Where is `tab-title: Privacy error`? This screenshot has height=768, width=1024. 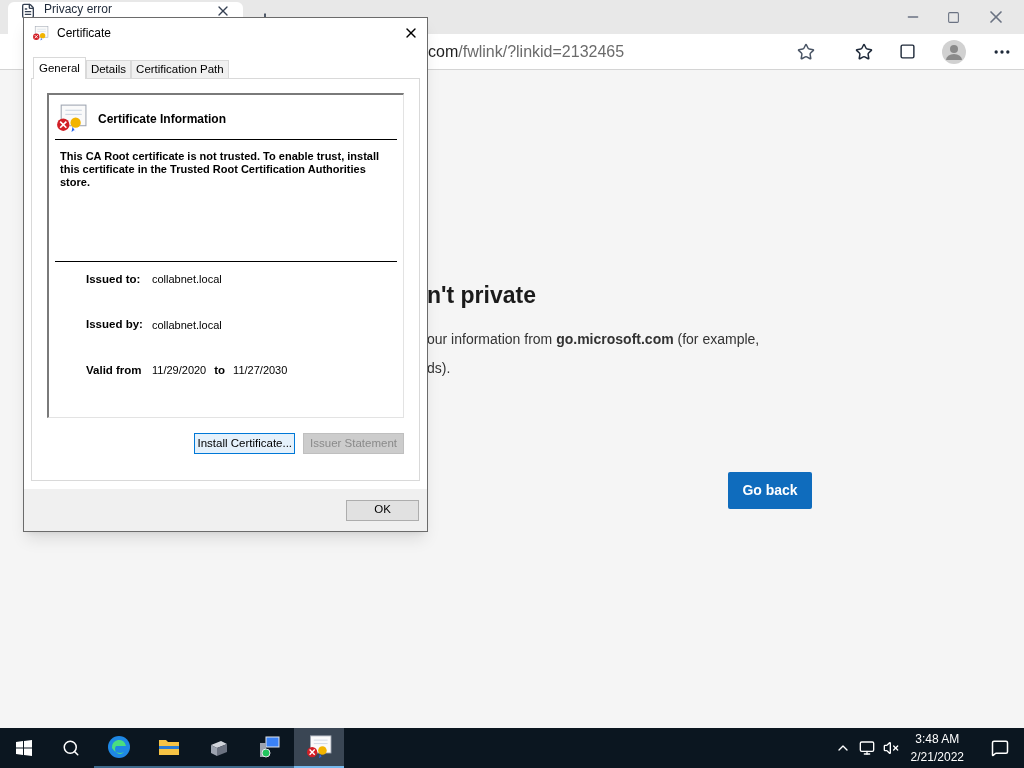
tab-title: Privacy error is located at coordinates (78, 9).